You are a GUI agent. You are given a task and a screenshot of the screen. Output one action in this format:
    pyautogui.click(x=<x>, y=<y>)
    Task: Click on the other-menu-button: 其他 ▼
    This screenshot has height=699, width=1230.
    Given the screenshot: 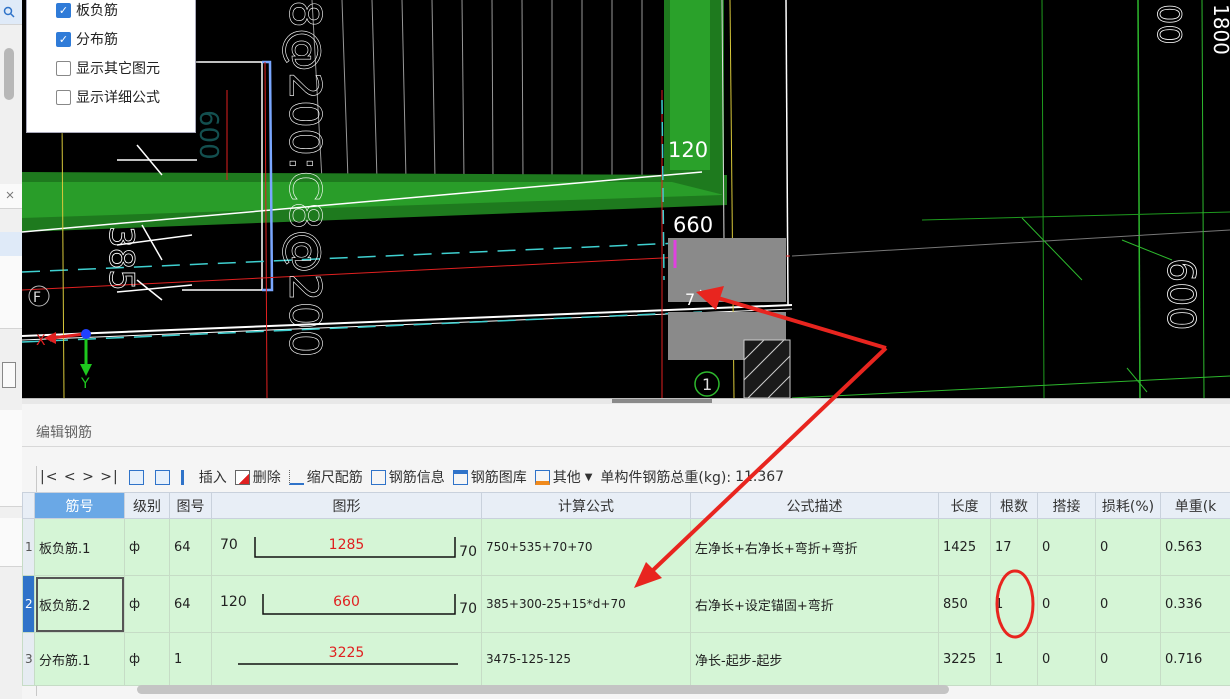 What is the action you would take?
    pyautogui.click(x=563, y=477)
    